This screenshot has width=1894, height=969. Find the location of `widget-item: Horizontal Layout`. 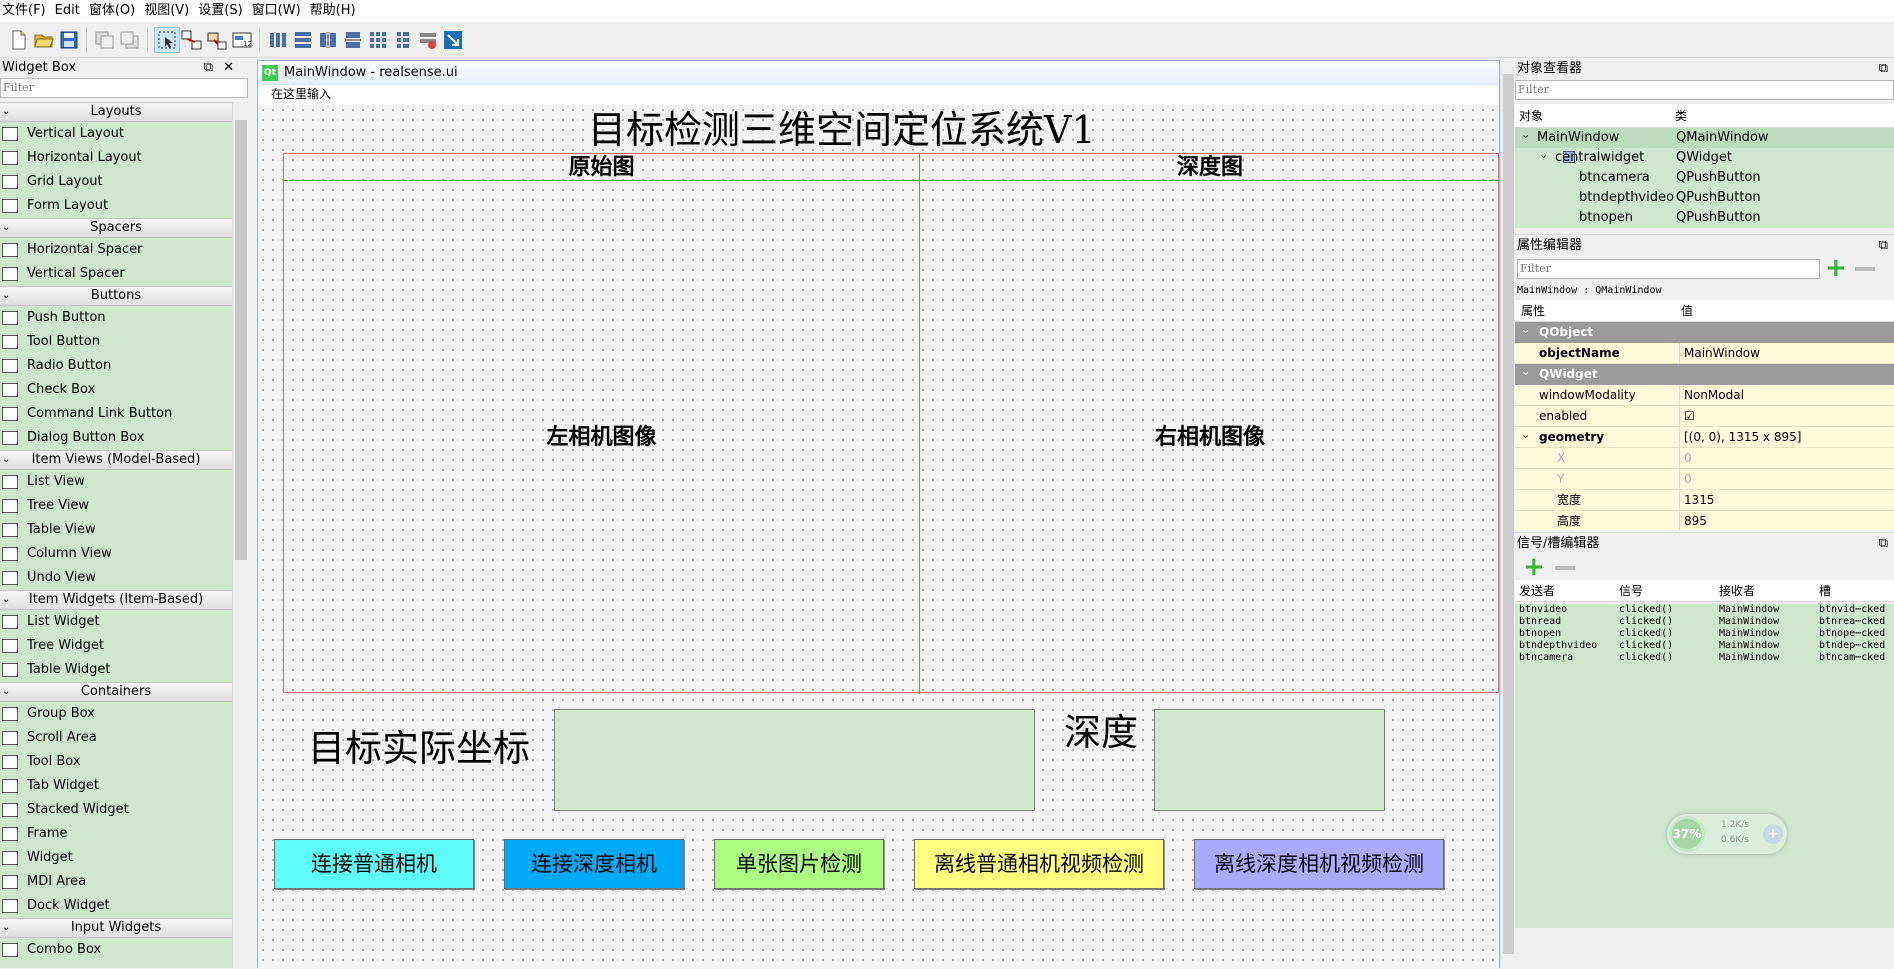

widget-item: Horizontal Layout is located at coordinates (116, 158).